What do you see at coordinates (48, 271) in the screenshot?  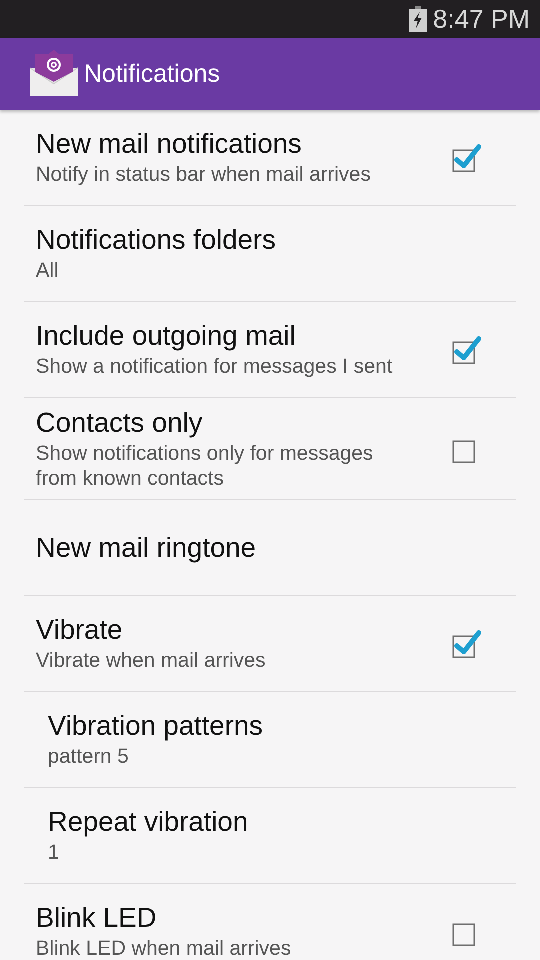 I see `setting-summary: All` at bounding box center [48, 271].